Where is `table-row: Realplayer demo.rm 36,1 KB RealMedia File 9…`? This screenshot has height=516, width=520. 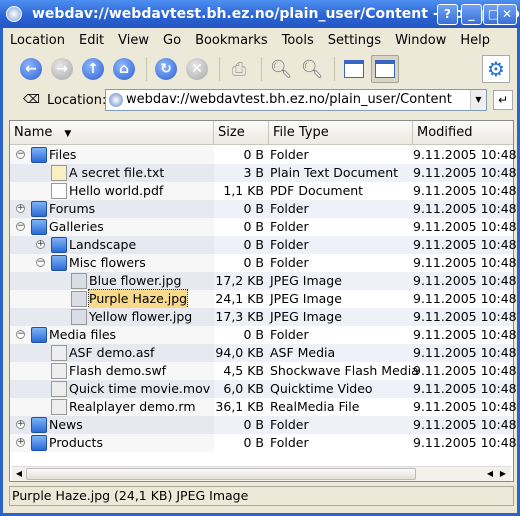
table-row: Realplayer demo.rm 36,1 KB RealMedia File 9… is located at coordinates (263, 407).